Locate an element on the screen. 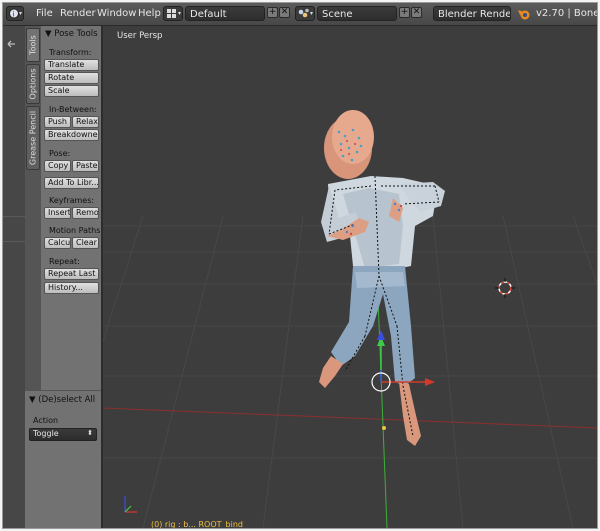 The width and height of the screenshot is (600, 531). remove-scene-icon: ✕ is located at coordinates (416, 12).